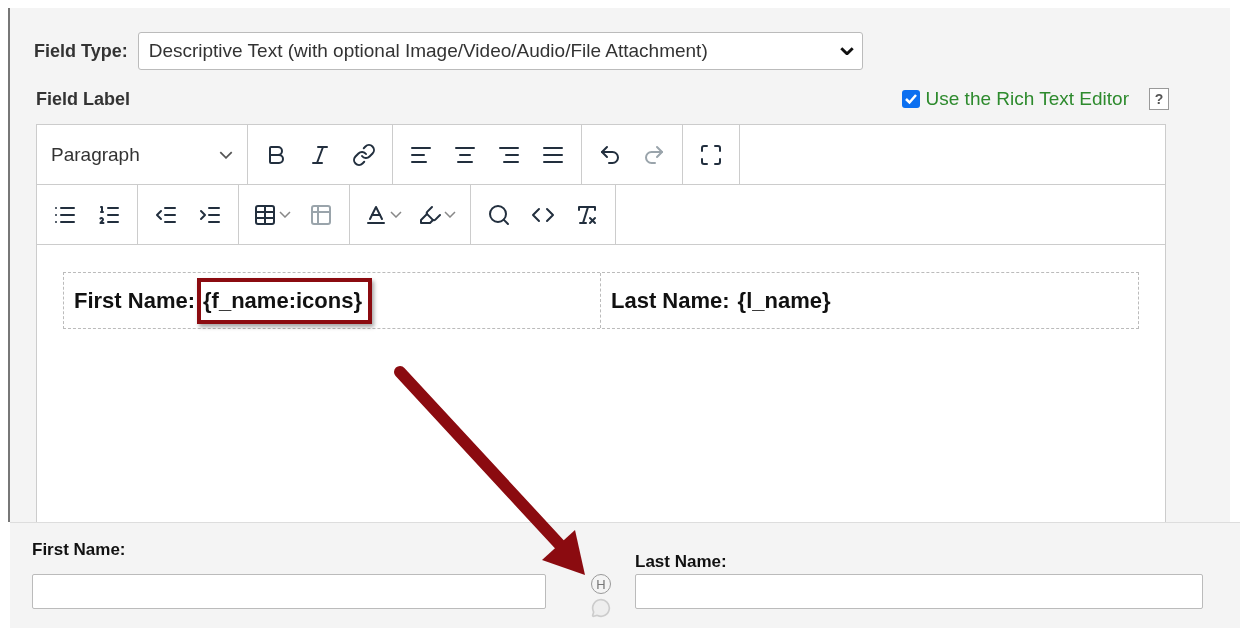 The height and width of the screenshot is (628, 1240). What do you see at coordinates (1159, 99) in the screenshot?
I see `help-button: ?` at bounding box center [1159, 99].